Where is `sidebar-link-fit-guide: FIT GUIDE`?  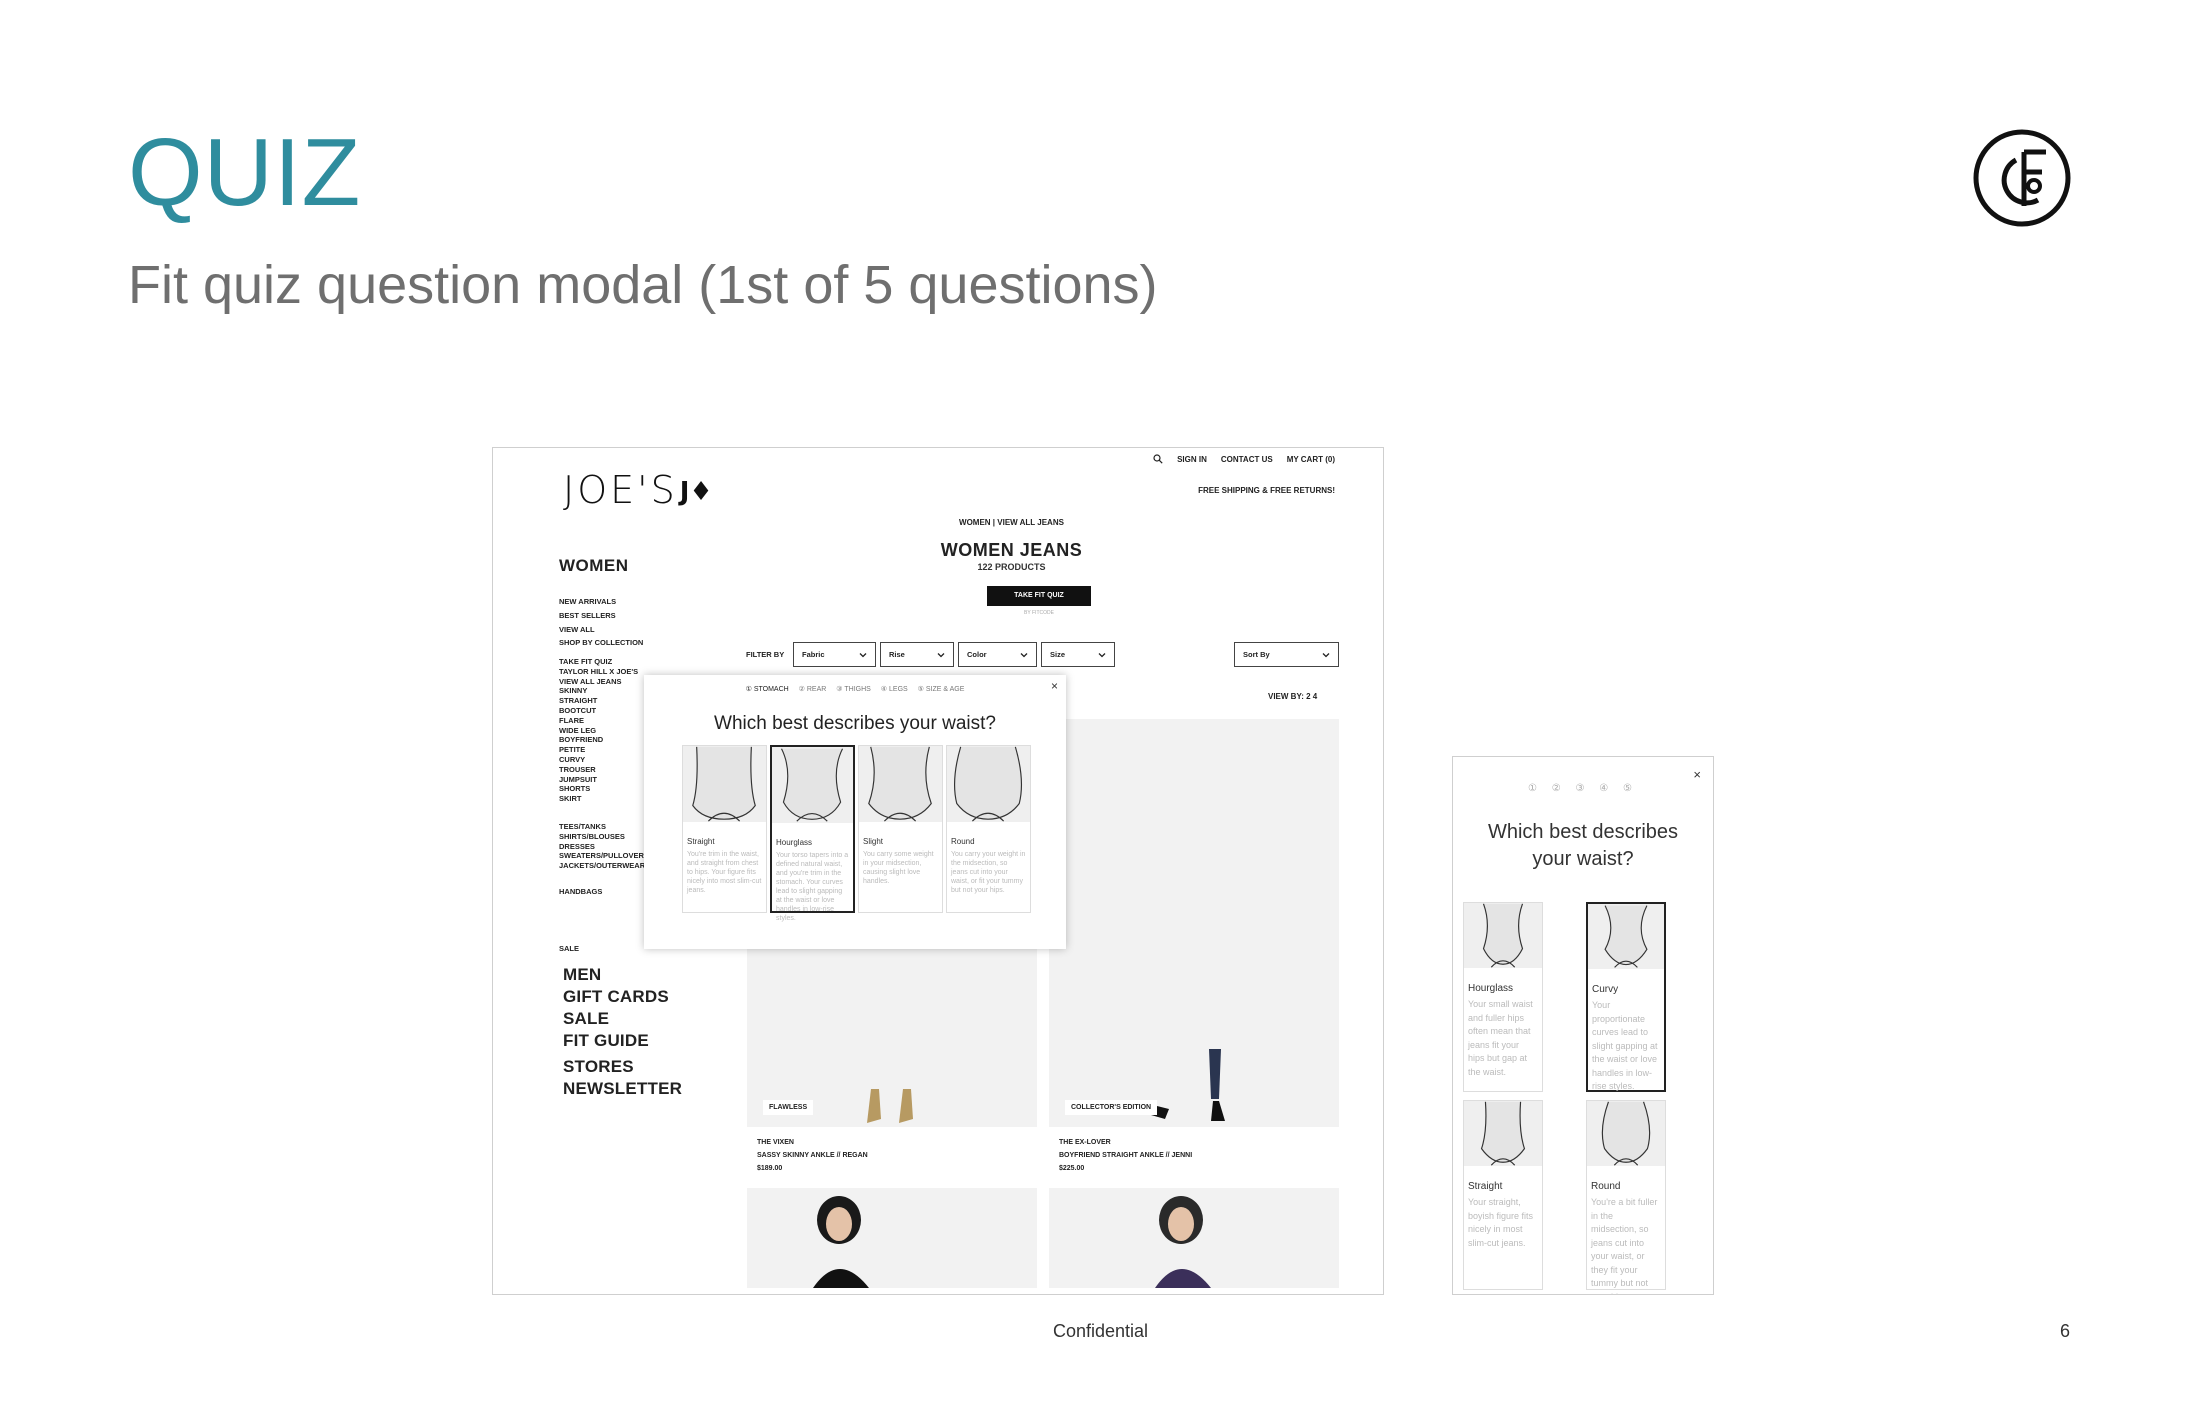 sidebar-link-fit-guide: FIT GUIDE is located at coordinates (616, 1041).